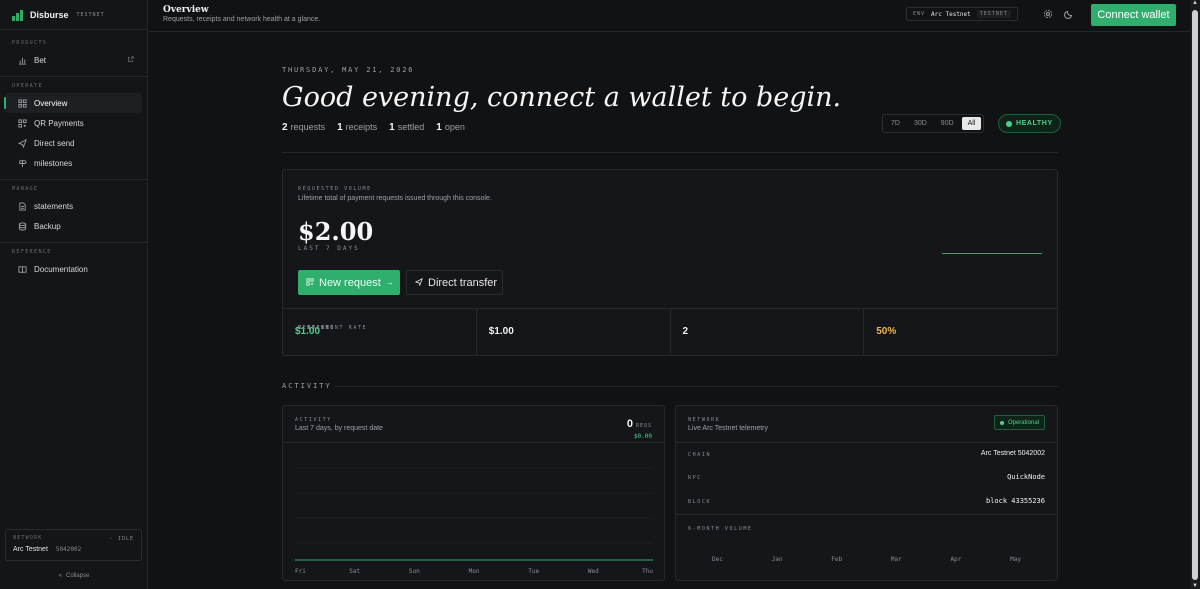  What do you see at coordinates (474, 521) in the screenshot?
I see `activity-chart: Fri Sat Sun Mon Tue Wed Thu` at bounding box center [474, 521].